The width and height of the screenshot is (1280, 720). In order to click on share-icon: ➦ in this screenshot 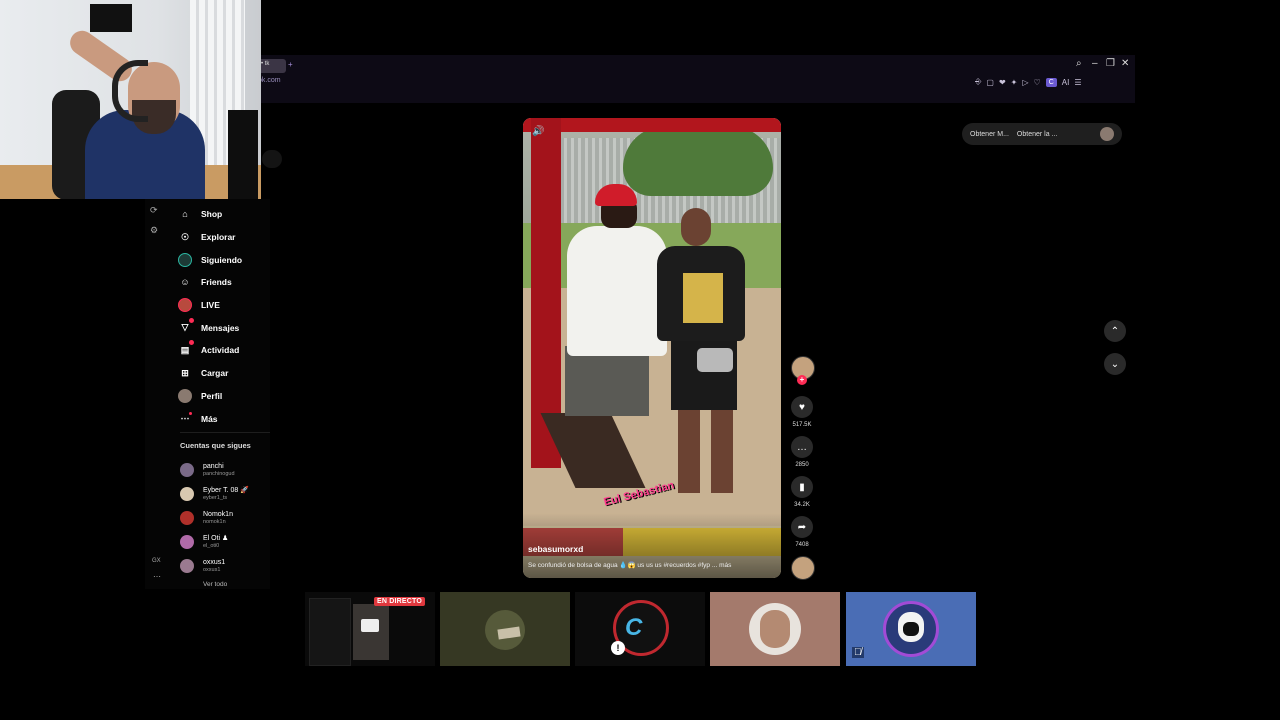, I will do `click(802, 527)`.